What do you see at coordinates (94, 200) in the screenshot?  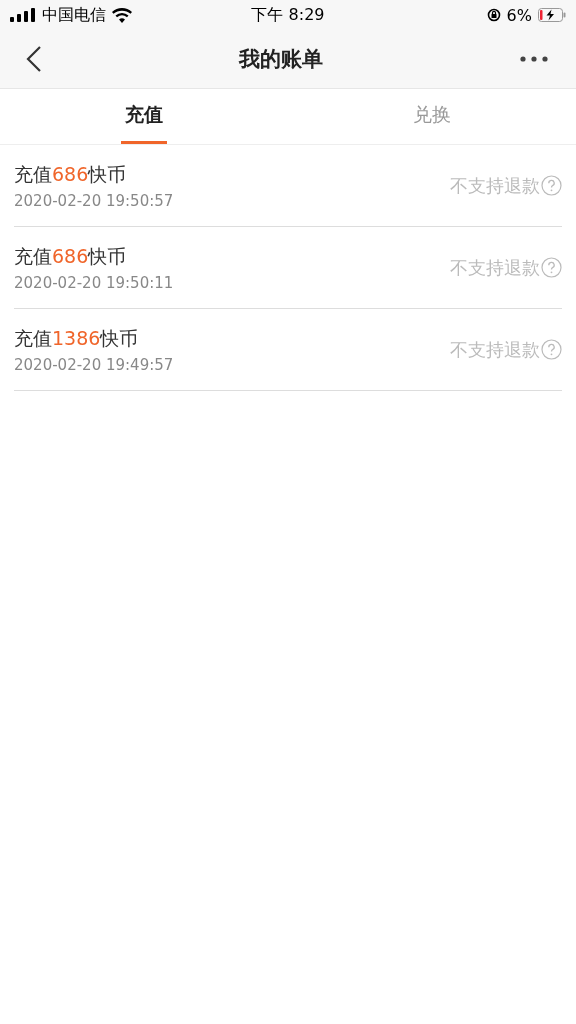 I see `record-time: 2020-02-20 19:50:57` at bounding box center [94, 200].